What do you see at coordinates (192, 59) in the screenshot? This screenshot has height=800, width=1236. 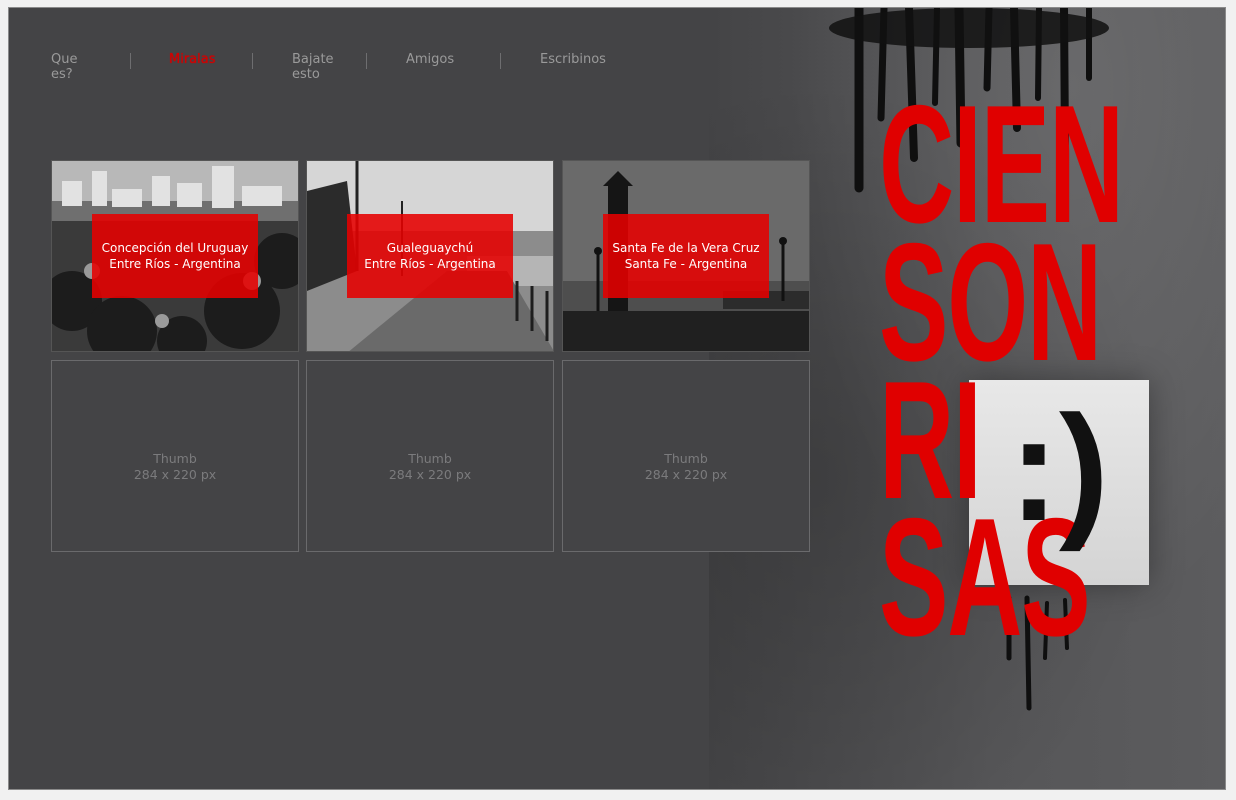 I see `nav-item-miralas: Miralas` at bounding box center [192, 59].